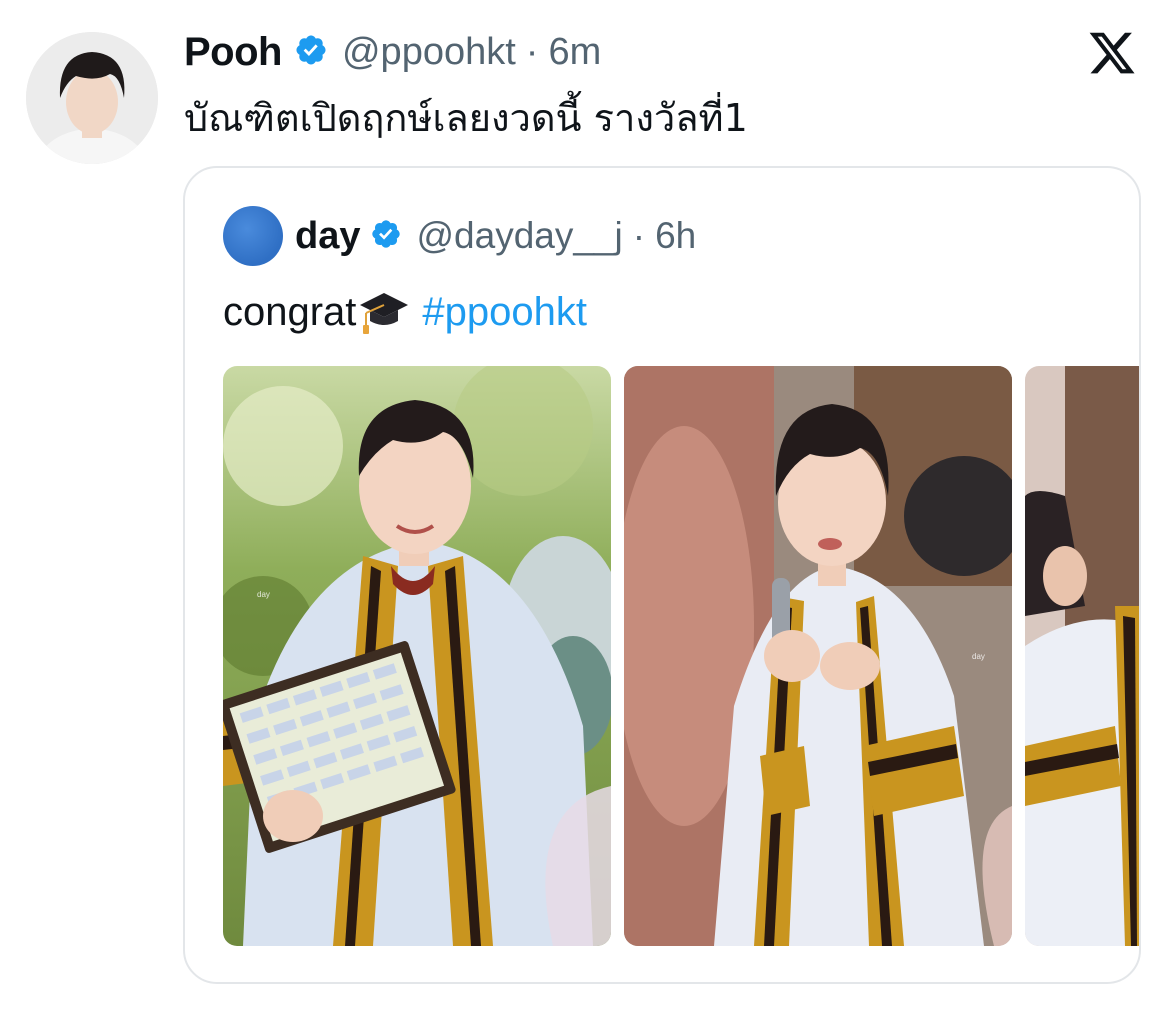 This screenshot has height=1010, width=1169. I want to click on quoted-timestamp: 6h, so click(675, 236).